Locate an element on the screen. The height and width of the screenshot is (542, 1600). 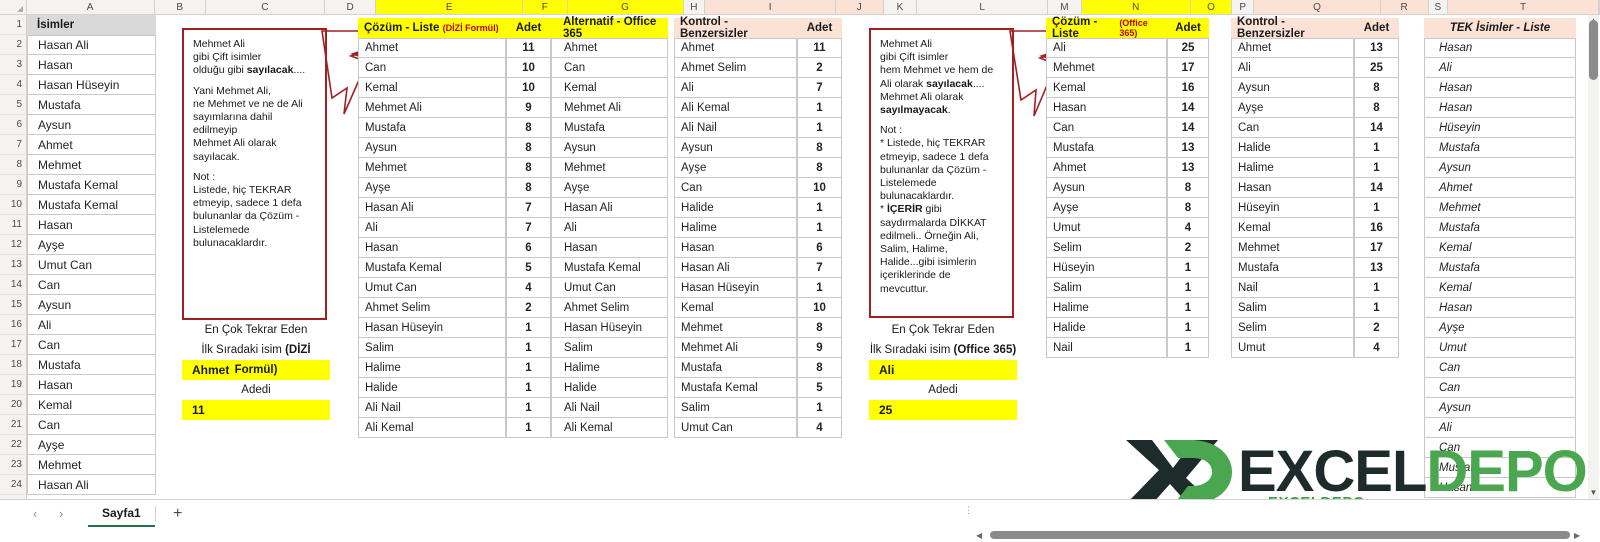
tek-isimler-cell: Kemal is located at coordinates (1500, 248).